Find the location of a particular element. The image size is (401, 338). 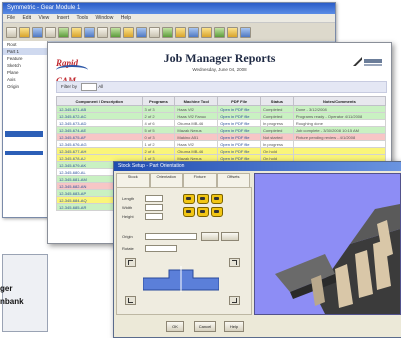

settings-icon is located at coordinates (232, 32).